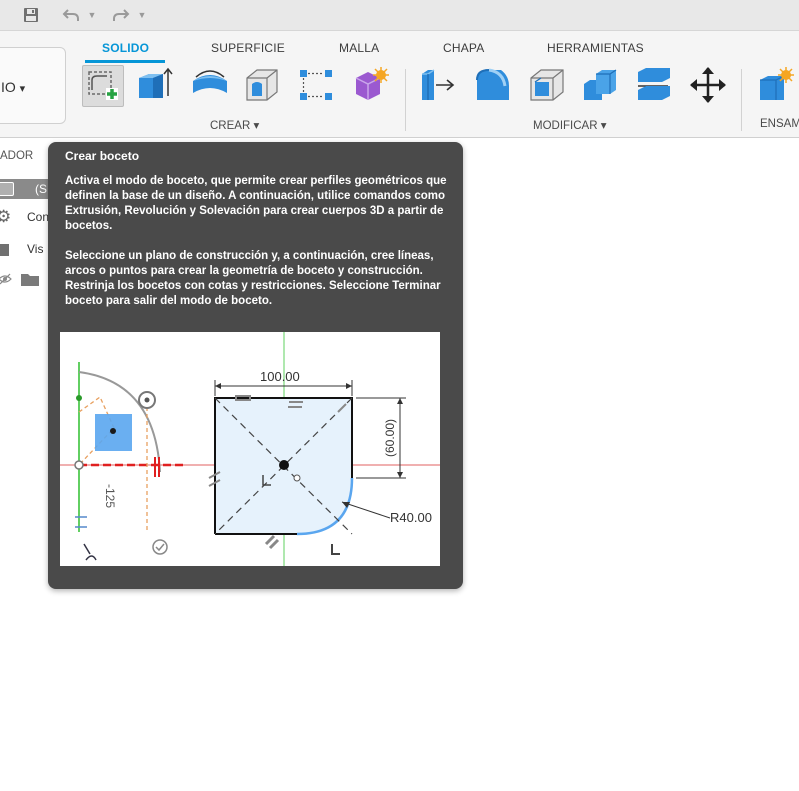 The image size is (799, 791). I want to click on browser-row-label: Vis, so click(35, 249).